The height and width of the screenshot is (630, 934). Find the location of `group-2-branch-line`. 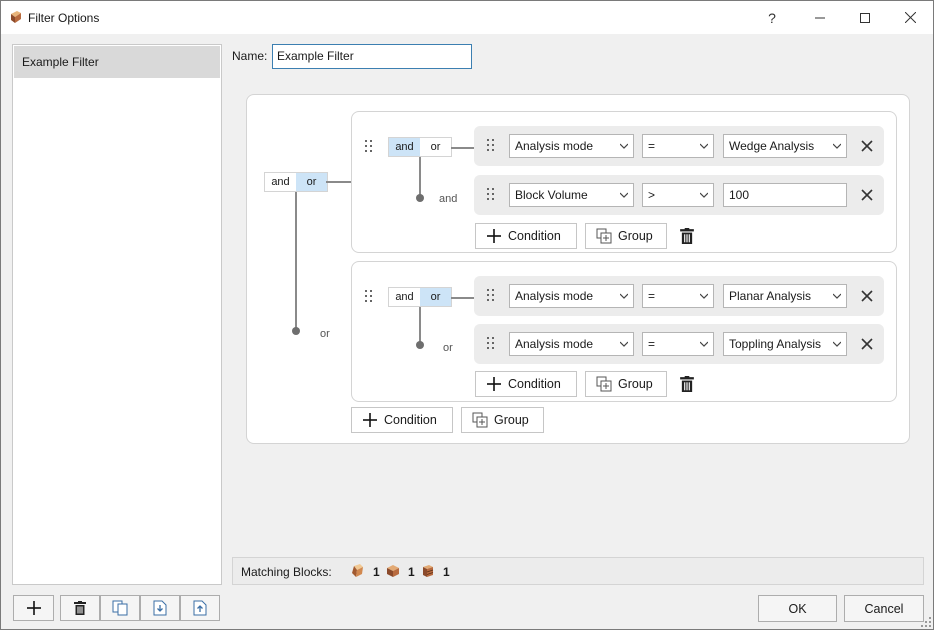

group-2-branch-line is located at coordinates (463, 298).